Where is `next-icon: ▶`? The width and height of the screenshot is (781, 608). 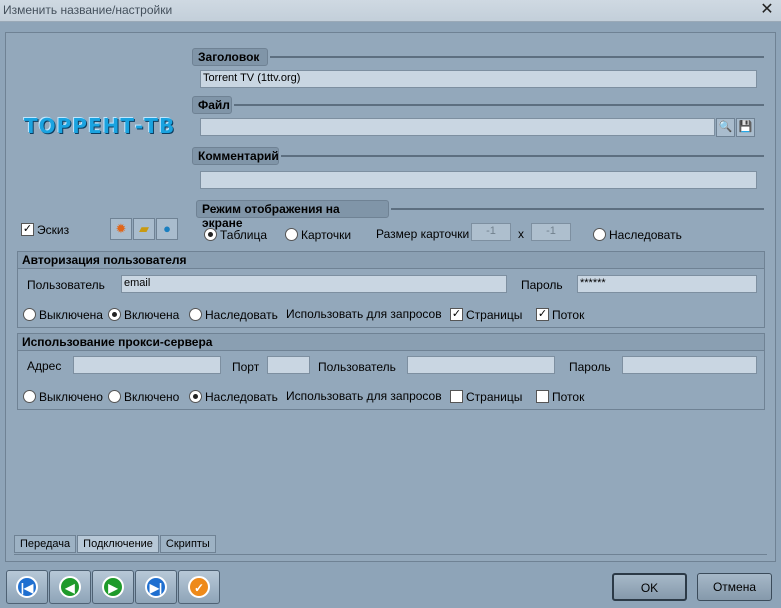
next-icon: ▶ is located at coordinates (113, 587).